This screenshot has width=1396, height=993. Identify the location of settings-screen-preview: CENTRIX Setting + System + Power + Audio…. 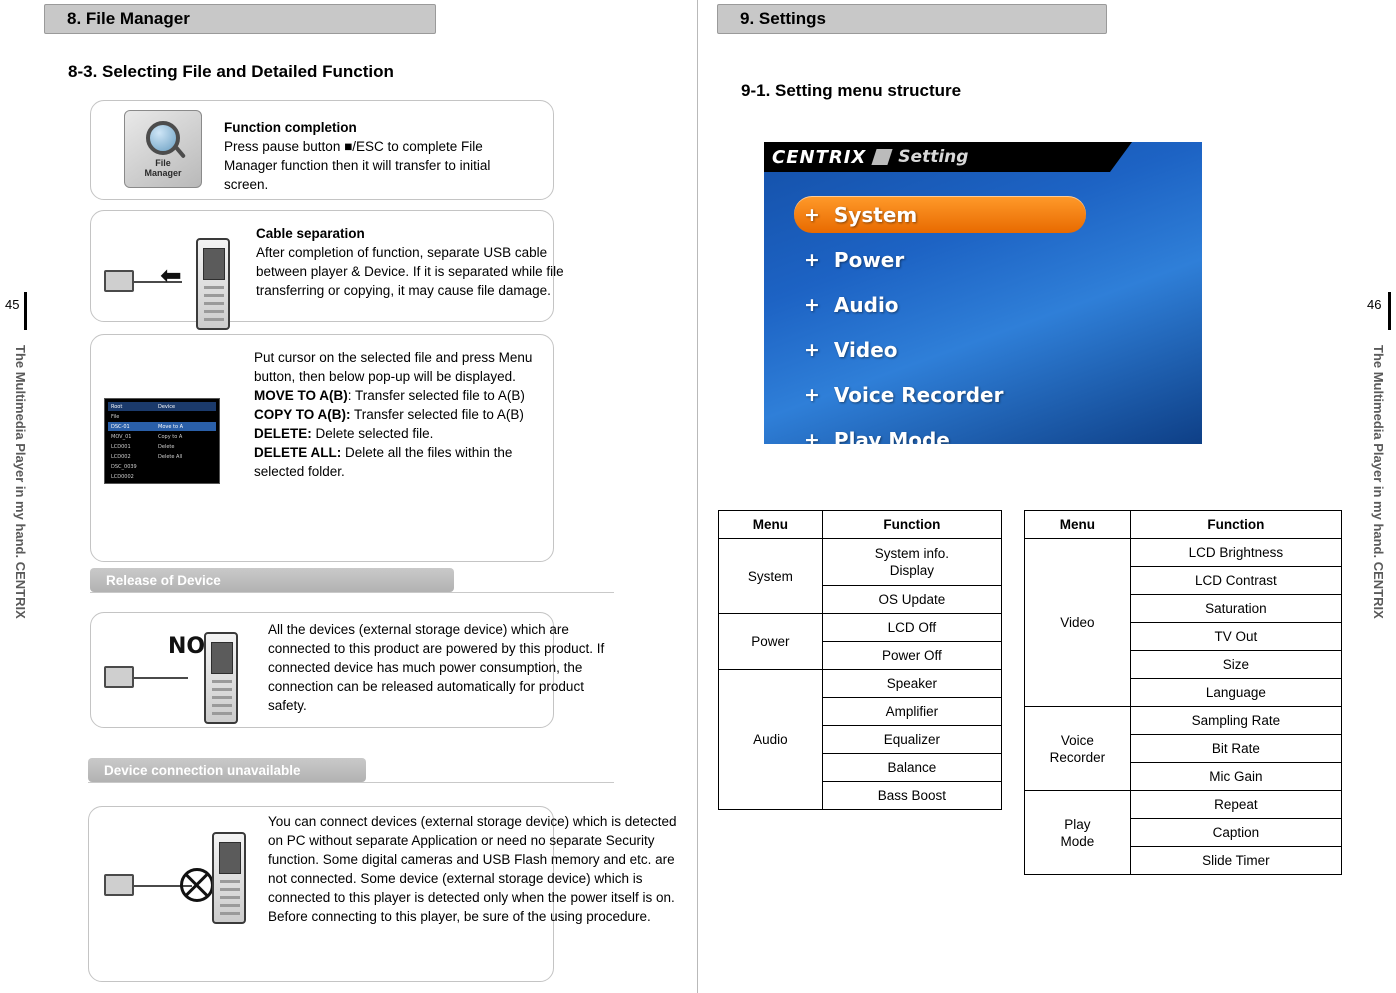
(983, 293).